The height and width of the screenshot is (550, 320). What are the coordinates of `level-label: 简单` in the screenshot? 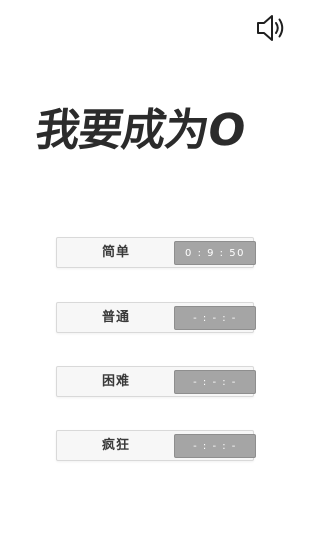 It's located at (115, 252).